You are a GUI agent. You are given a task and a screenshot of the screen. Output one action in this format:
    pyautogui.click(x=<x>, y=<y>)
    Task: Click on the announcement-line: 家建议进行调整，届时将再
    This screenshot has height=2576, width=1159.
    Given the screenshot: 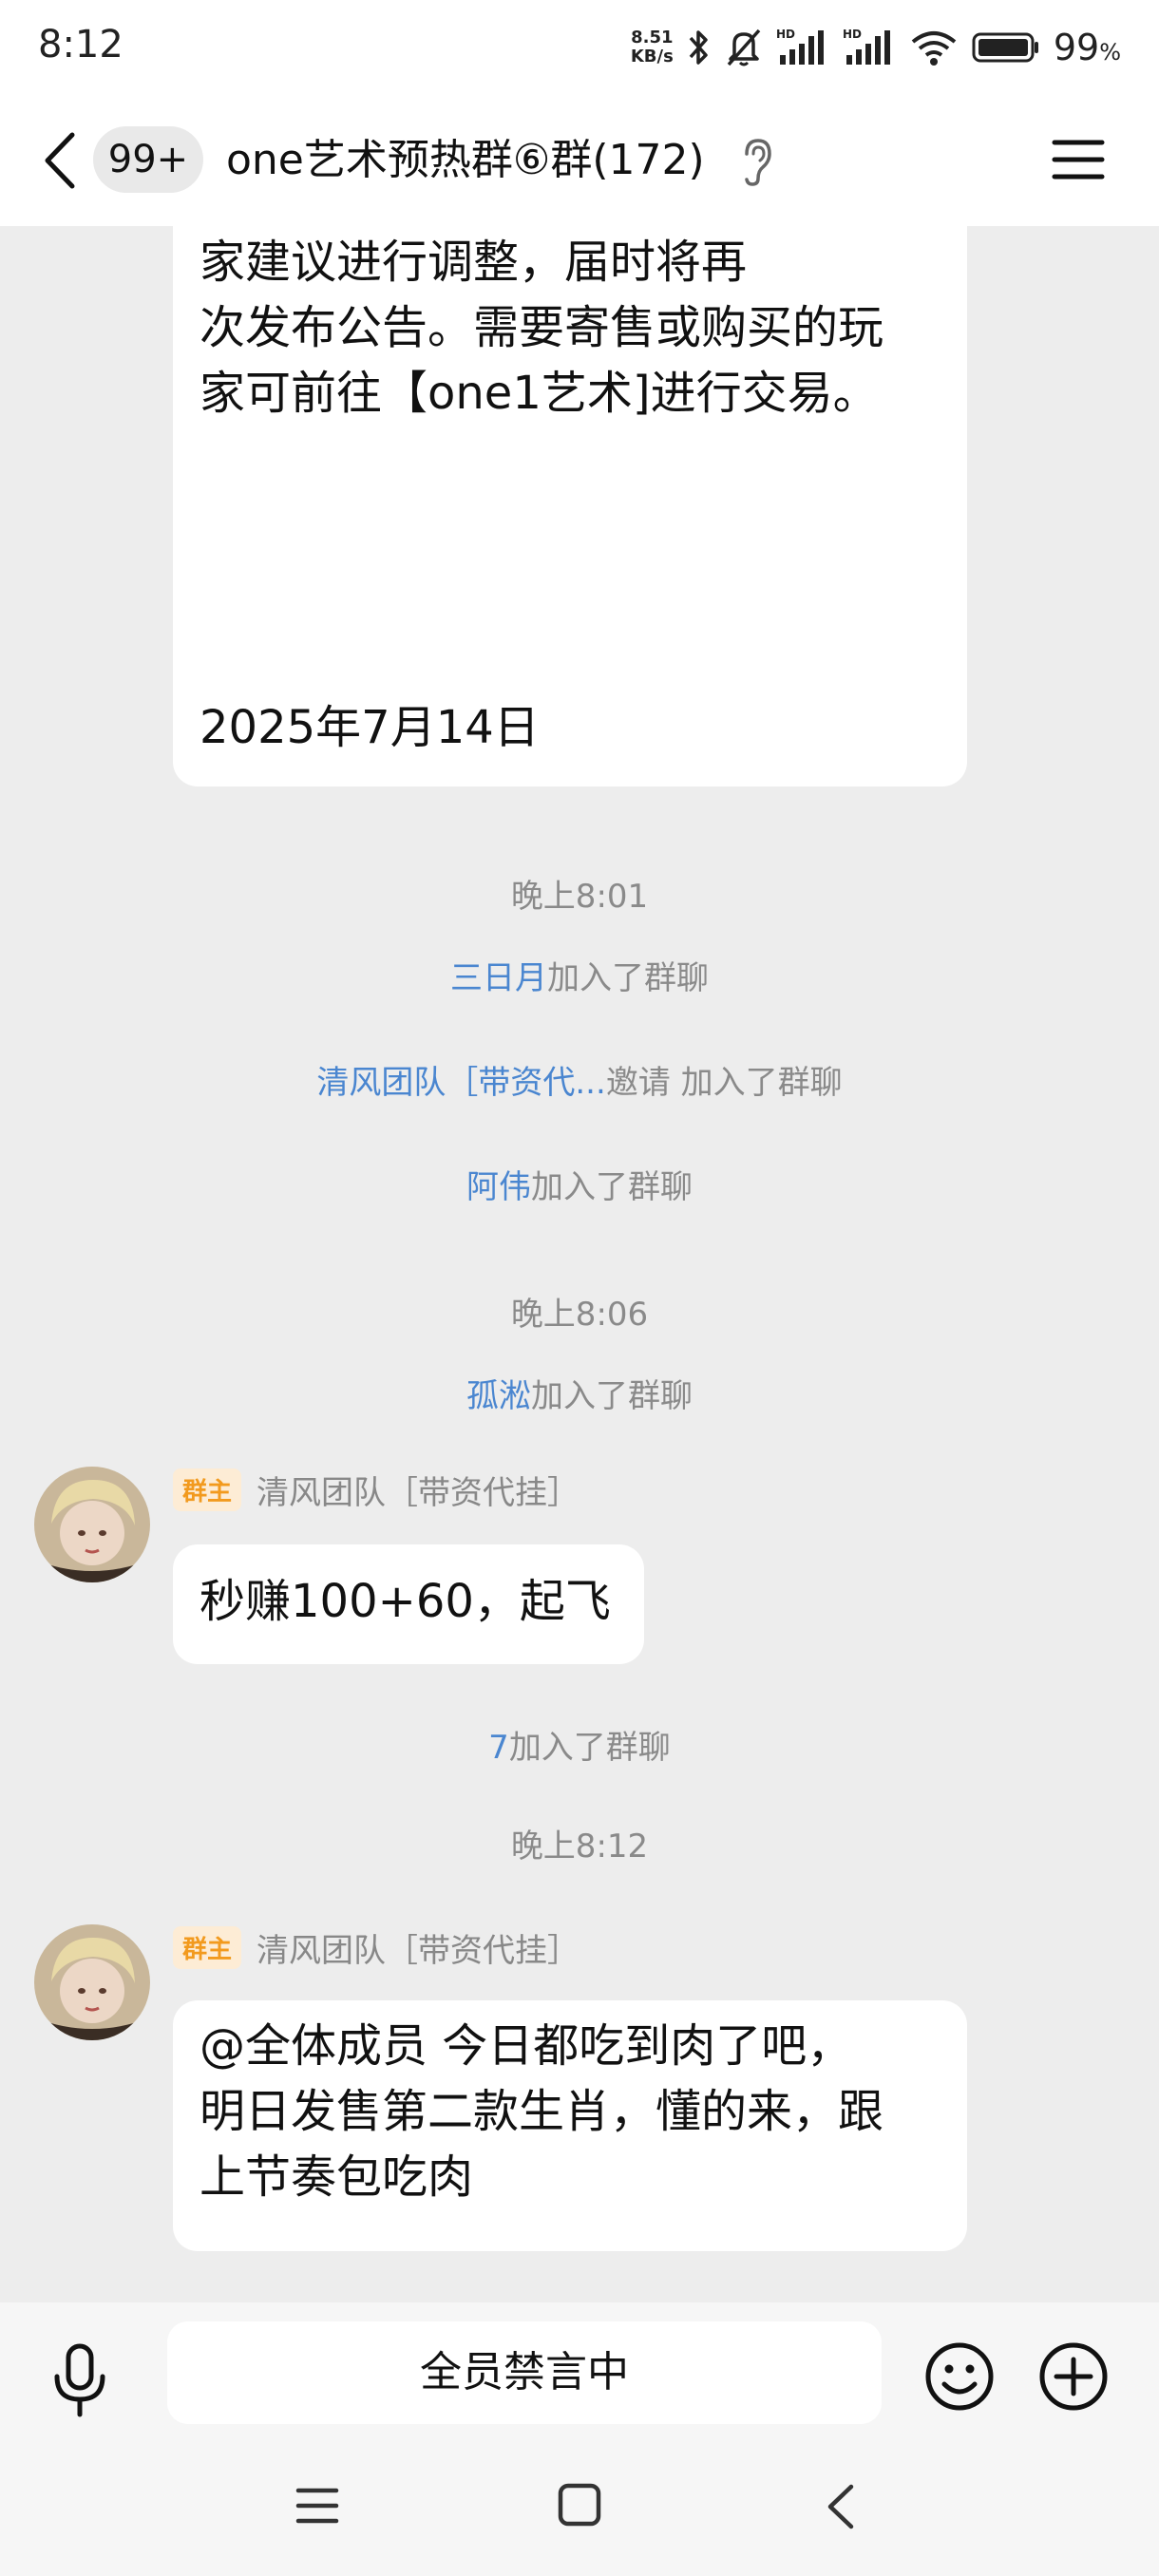 What is the action you would take?
    pyautogui.click(x=474, y=262)
    